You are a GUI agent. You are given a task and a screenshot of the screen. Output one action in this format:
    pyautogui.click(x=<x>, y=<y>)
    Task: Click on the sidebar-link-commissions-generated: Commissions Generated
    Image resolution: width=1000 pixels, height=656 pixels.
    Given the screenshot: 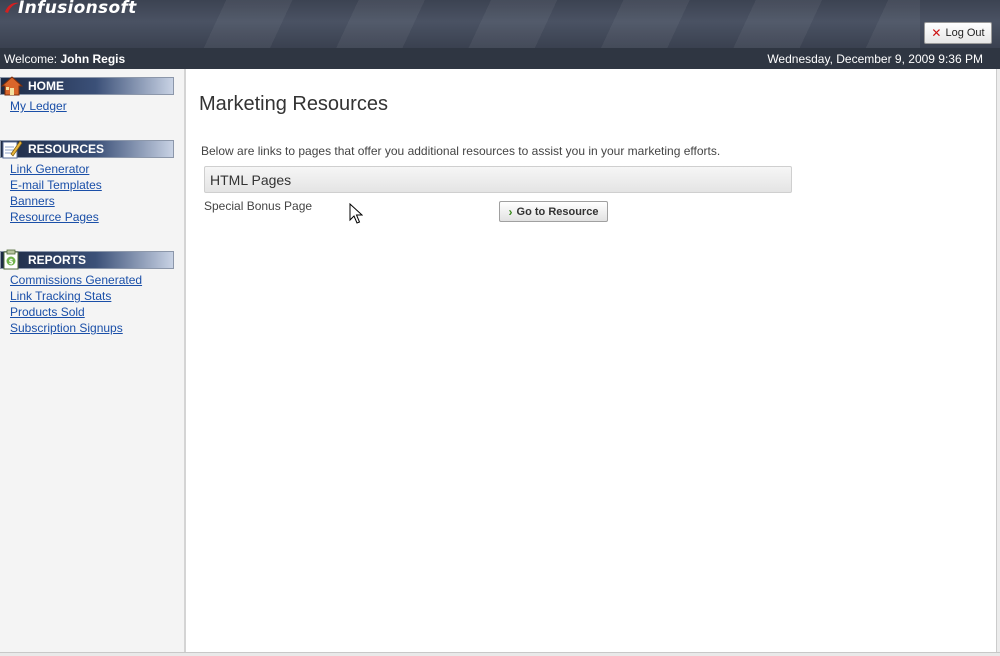 What is the action you would take?
    pyautogui.click(x=92, y=280)
    